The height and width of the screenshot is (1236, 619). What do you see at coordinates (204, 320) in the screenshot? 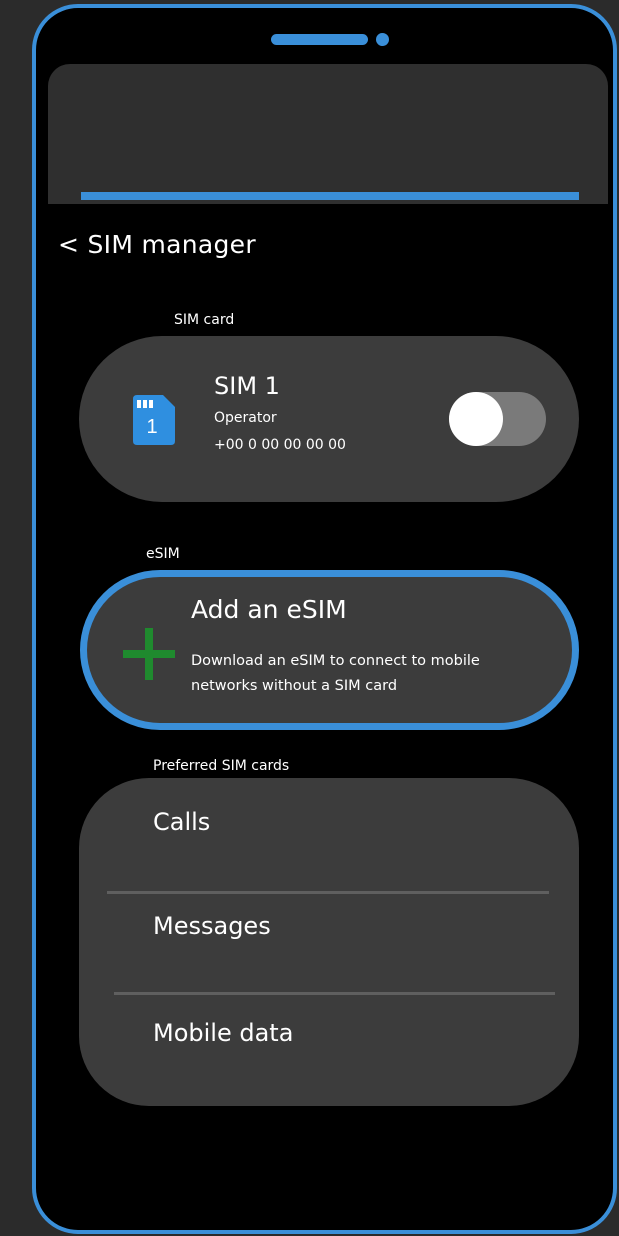
I see `sim-section-label: SIM card` at bounding box center [204, 320].